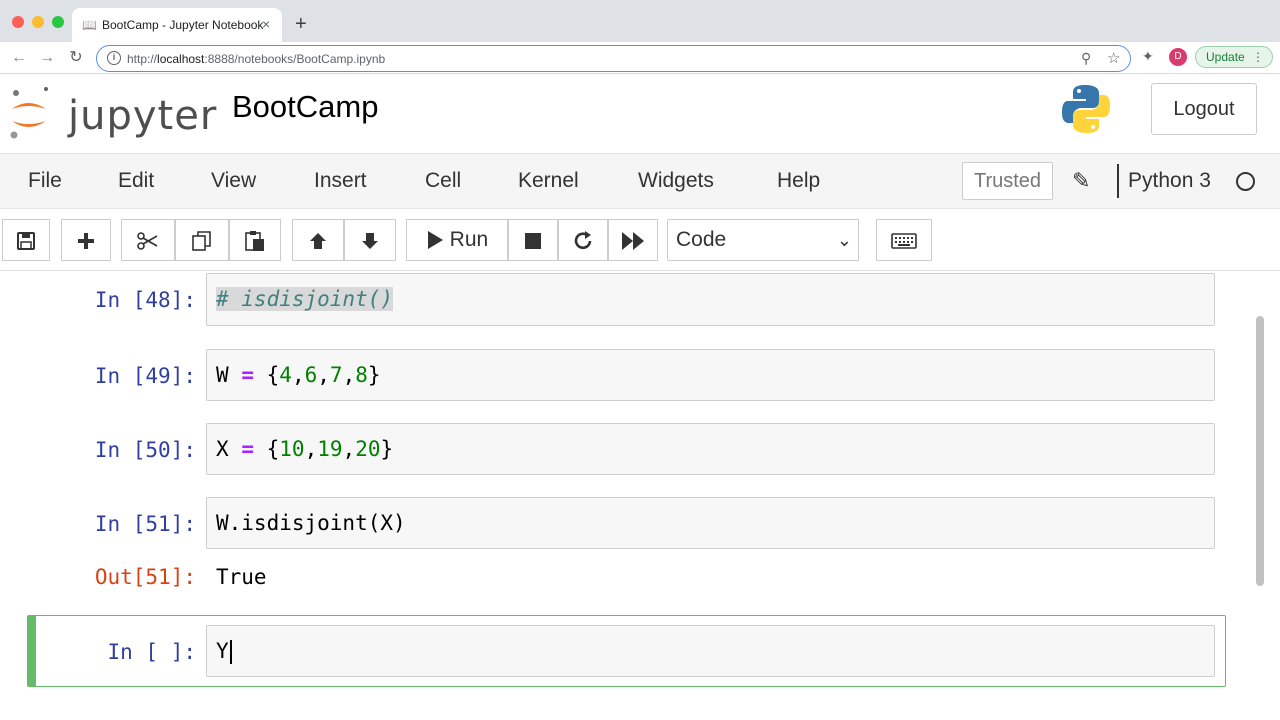  Describe the element at coordinates (435, 240) in the screenshot. I see `play-icon` at that location.